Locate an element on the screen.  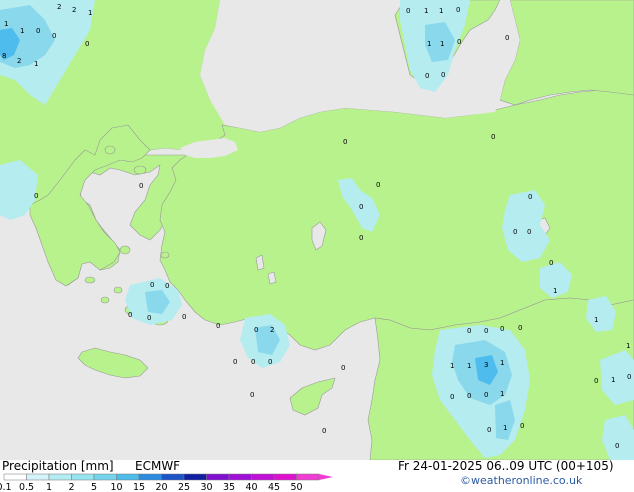
legend-tick-label: 0.1 is located at coordinates (6, 487).